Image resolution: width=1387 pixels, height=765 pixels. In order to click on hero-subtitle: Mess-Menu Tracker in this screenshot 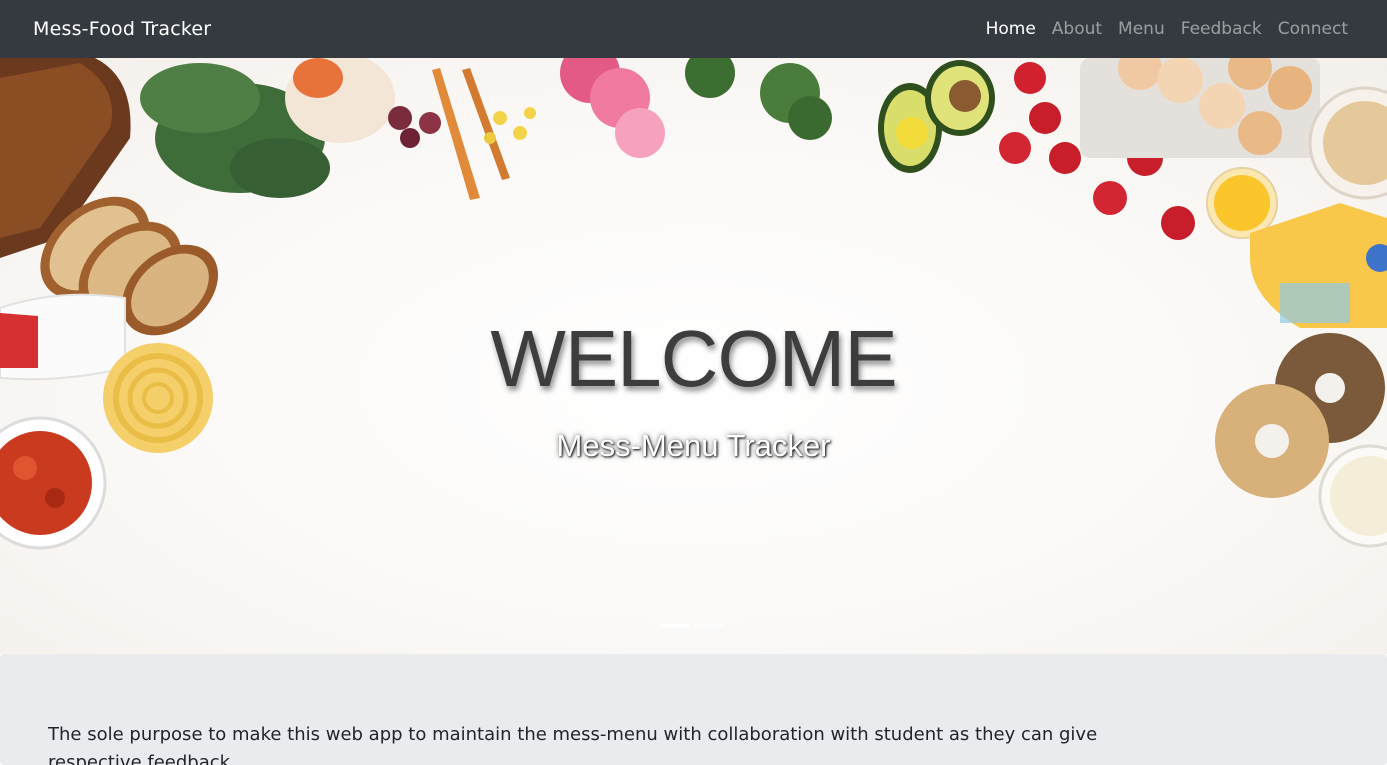, I will do `click(693, 445)`.